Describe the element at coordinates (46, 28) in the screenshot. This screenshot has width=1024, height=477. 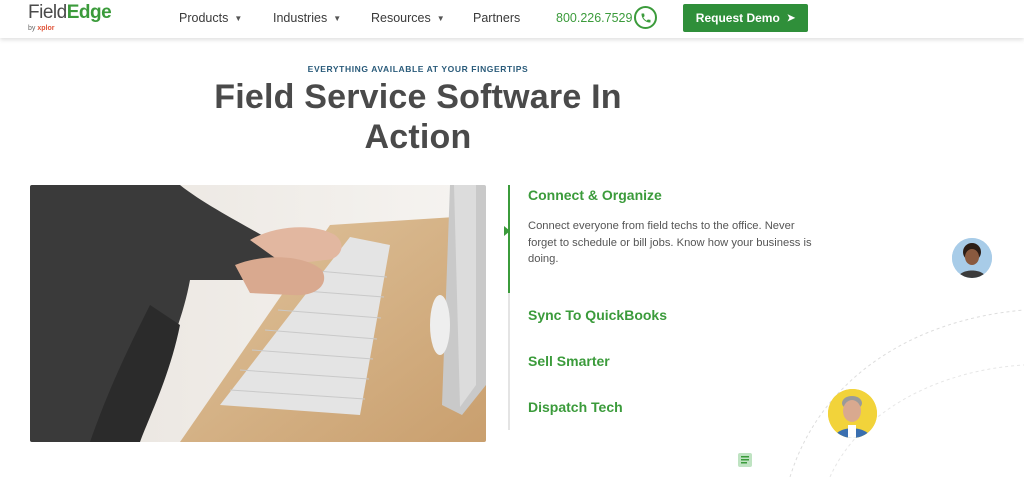
I see `logo-sub-brand: xplor` at that location.